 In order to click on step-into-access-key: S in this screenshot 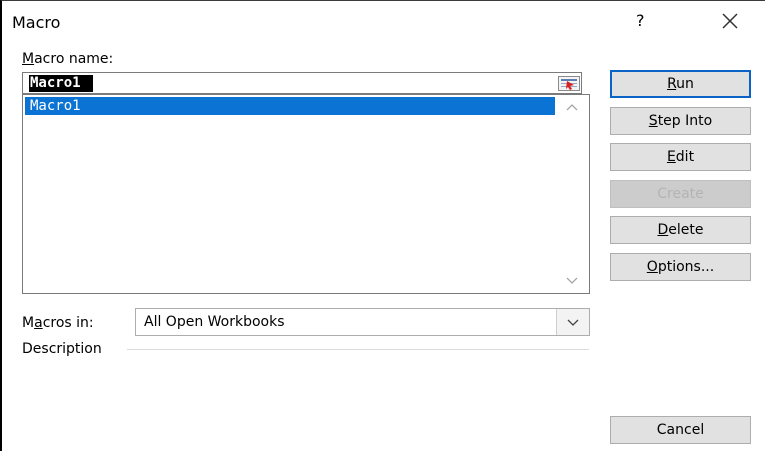, I will do `click(653, 121)`.